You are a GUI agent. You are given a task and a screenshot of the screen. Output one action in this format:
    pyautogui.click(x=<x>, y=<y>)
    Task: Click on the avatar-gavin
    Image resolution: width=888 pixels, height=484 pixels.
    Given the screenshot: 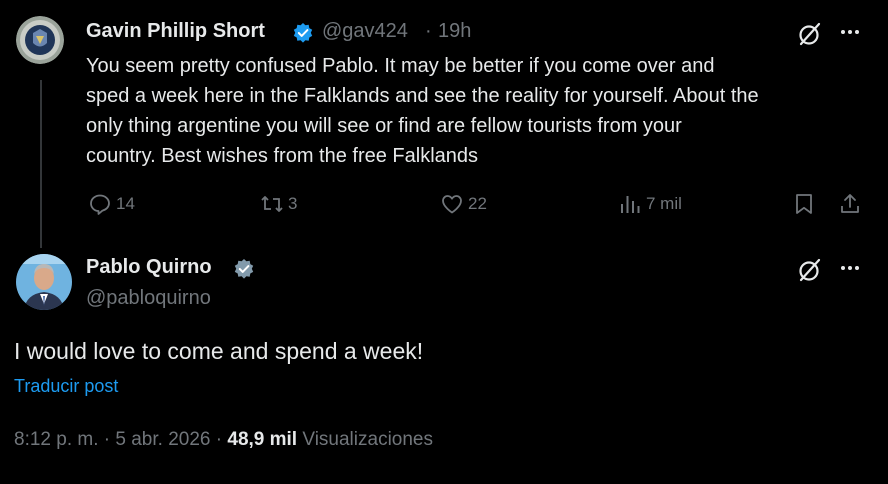 What is the action you would take?
    pyautogui.click(x=40, y=40)
    